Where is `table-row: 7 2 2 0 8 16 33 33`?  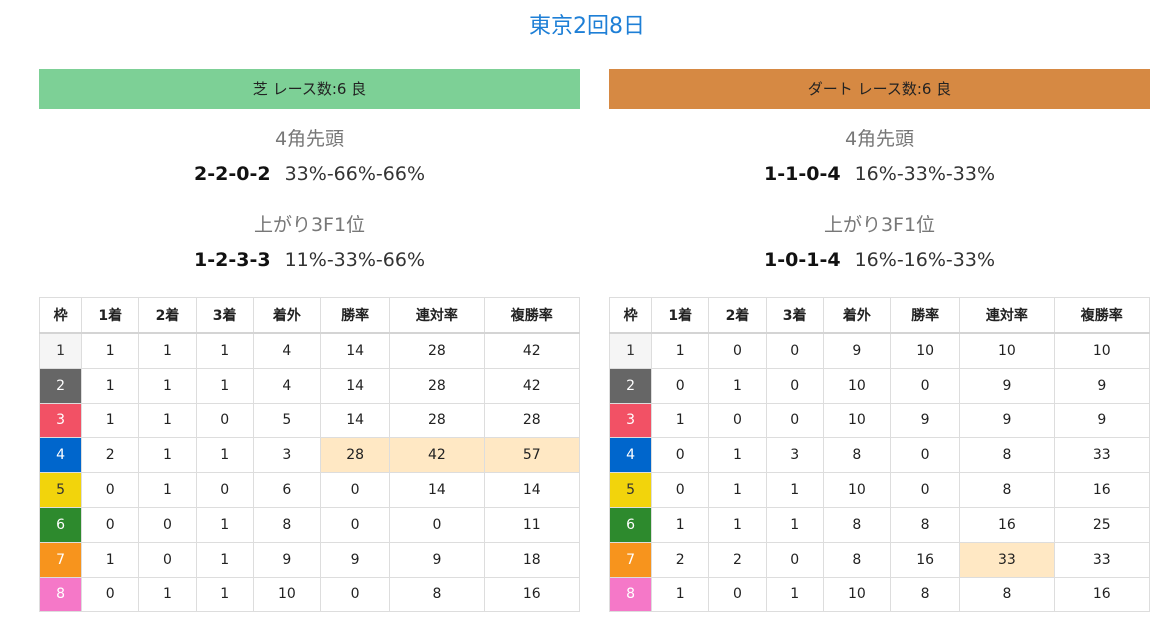 table-row: 7 2 2 0 8 16 33 33 is located at coordinates (879, 559).